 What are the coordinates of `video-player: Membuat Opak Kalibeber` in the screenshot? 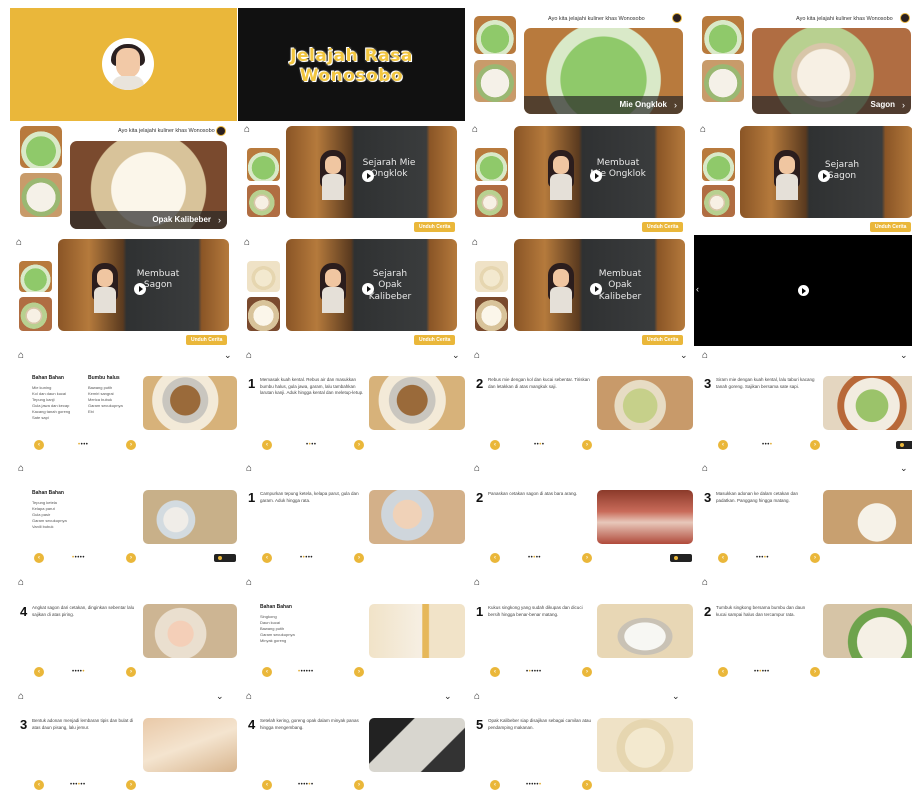 It's located at (599, 285).